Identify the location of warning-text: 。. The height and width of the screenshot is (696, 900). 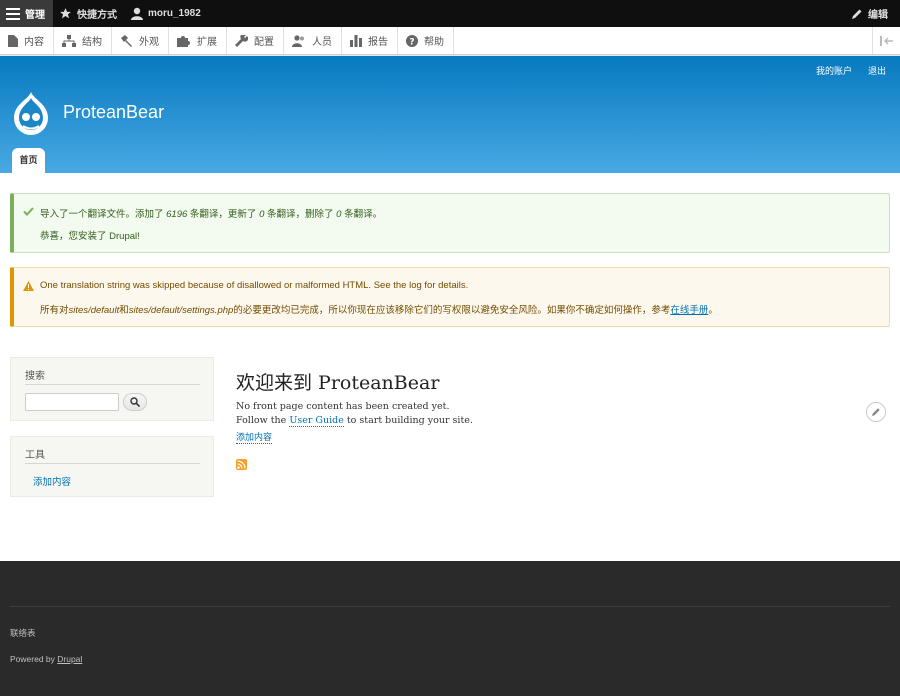
(713, 310).